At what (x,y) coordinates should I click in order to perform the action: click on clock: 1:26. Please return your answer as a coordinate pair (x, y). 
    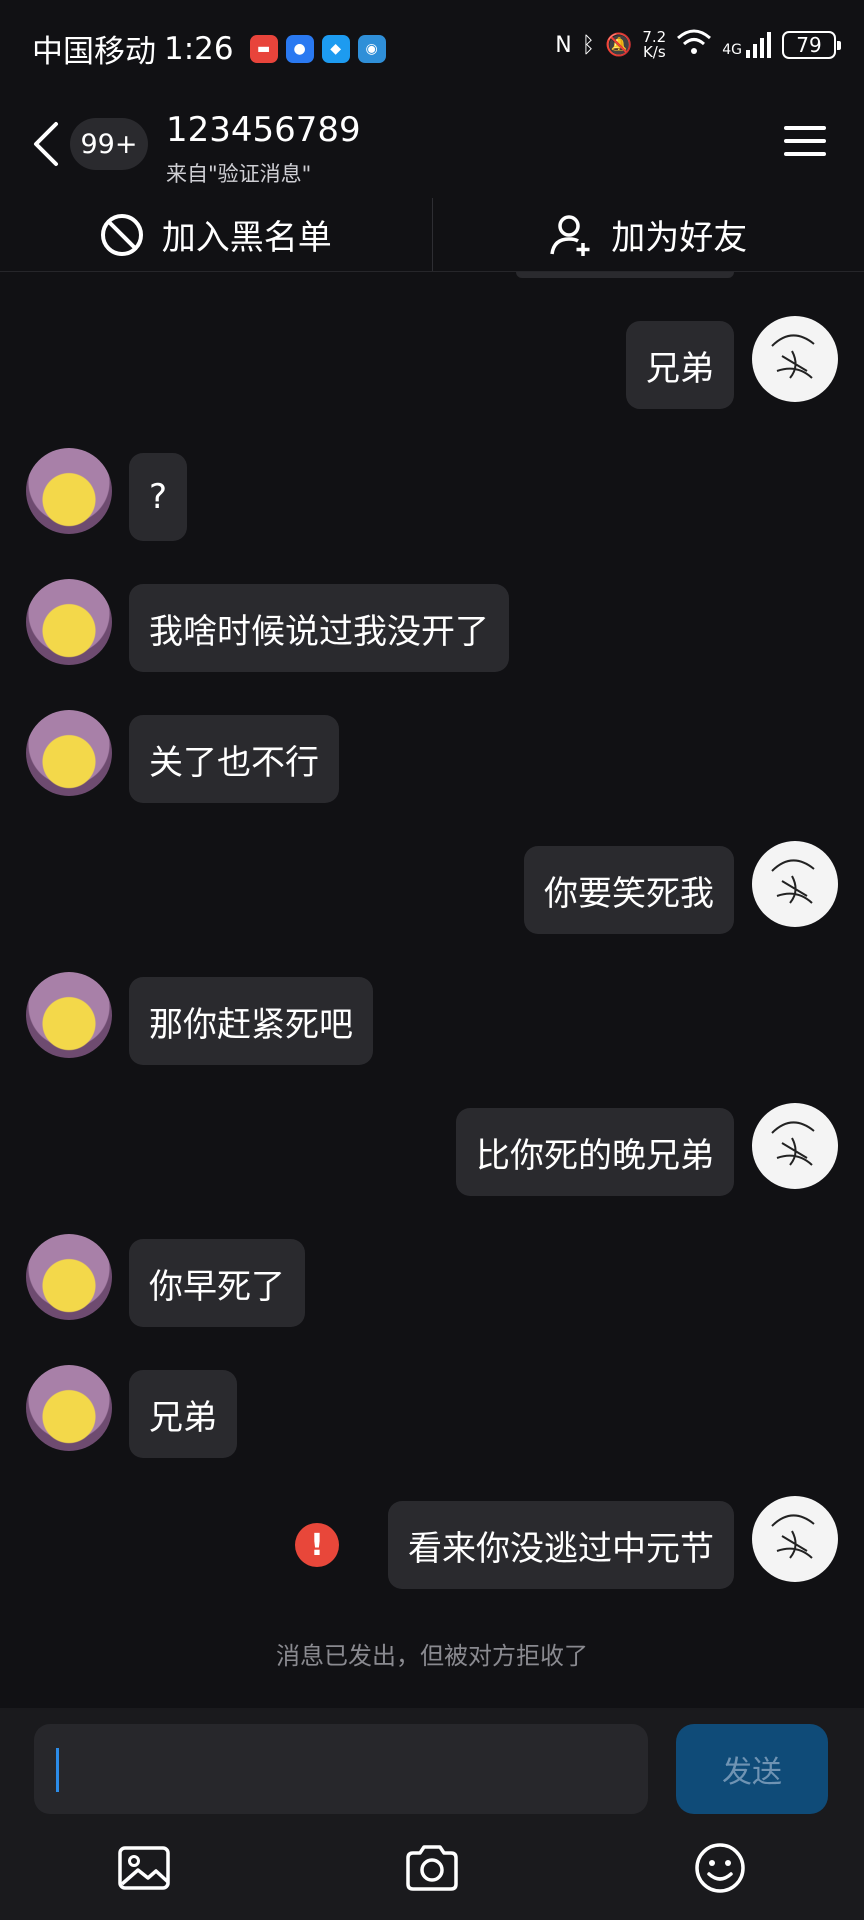
    Looking at the image, I should click on (199, 48).